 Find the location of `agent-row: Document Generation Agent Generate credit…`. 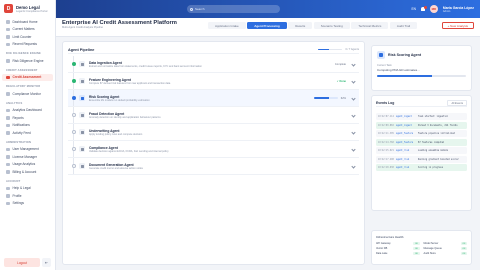

agent-row: Document Generation Agent Generate credit… is located at coordinates (213, 166).